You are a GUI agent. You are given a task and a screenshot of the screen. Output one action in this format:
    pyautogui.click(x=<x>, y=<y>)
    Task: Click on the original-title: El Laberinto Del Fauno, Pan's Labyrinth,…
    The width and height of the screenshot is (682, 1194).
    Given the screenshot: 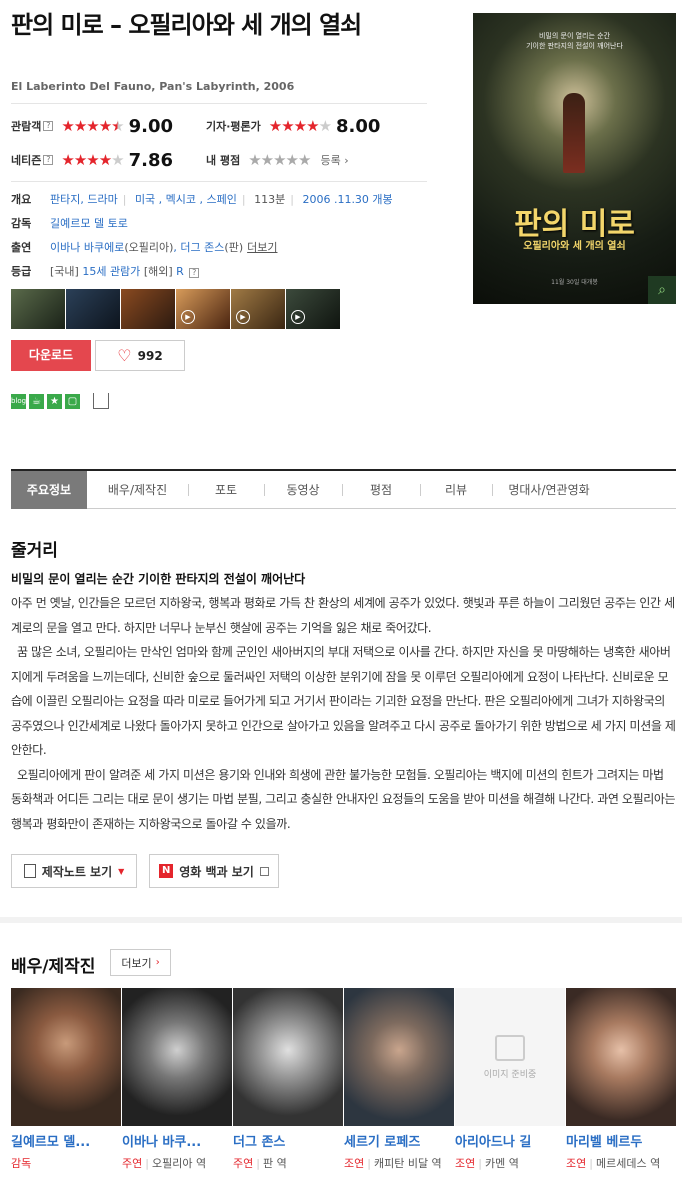 What is the action you would take?
    pyautogui.click(x=153, y=86)
    